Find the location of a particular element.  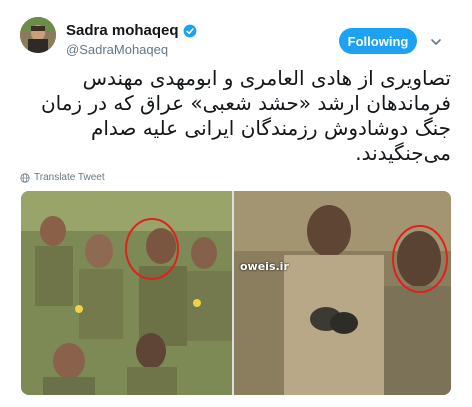

display-name: Sadra mohaqeq is located at coordinates (122, 30).